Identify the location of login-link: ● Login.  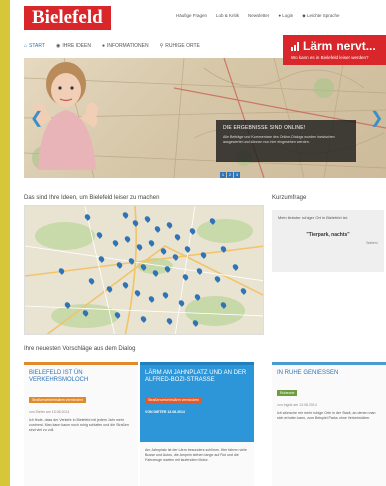
(285, 16).